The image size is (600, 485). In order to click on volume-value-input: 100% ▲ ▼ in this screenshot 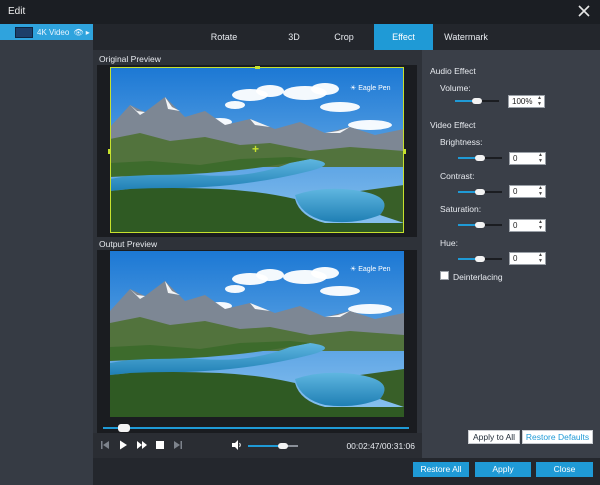, I will do `click(526, 101)`.